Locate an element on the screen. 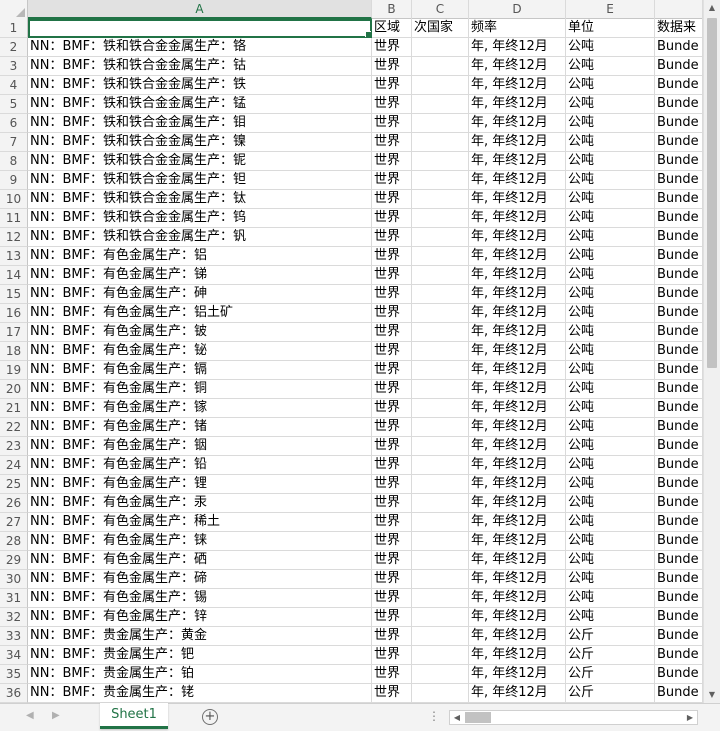  column-header-a: A is located at coordinates (200, 9).